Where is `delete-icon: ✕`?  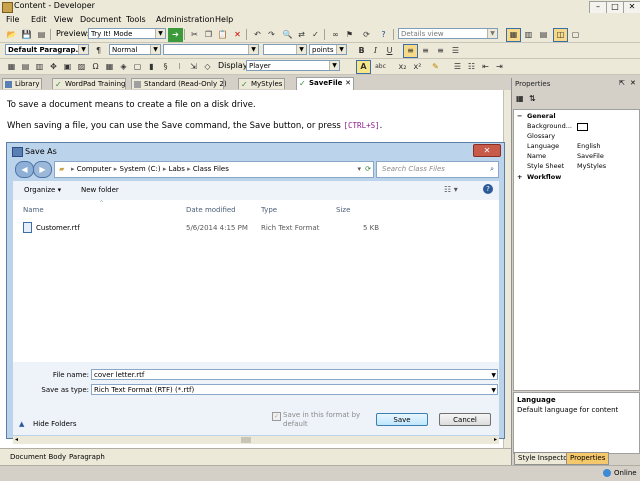
delete-icon: ✕ is located at coordinates (237, 35).